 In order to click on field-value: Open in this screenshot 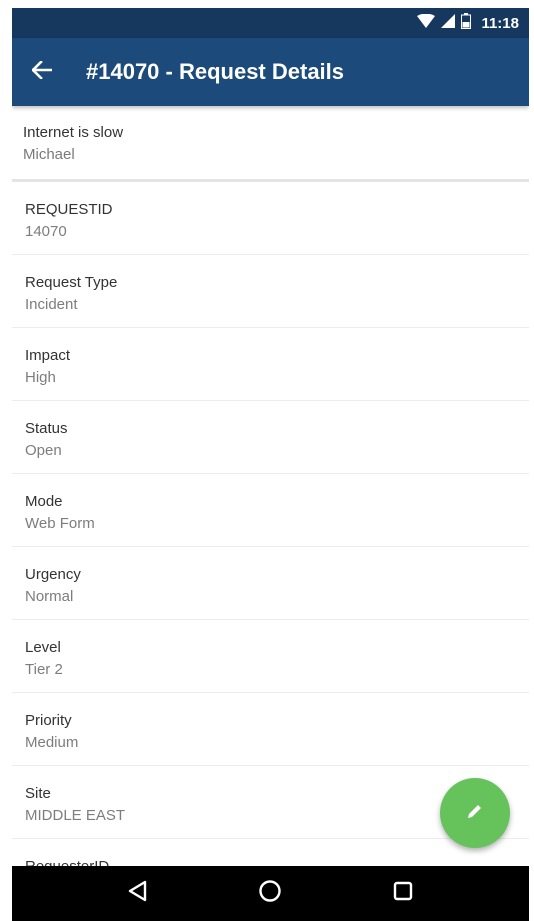, I will do `click(43, 450)`.